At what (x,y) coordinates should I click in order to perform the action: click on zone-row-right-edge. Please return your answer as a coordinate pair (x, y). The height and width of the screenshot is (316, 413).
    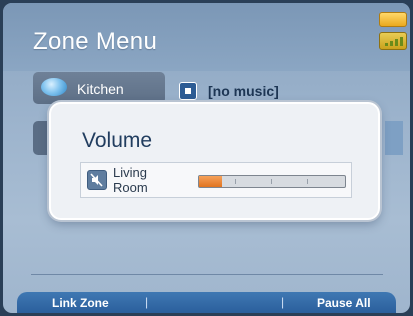
    Looking at the image, I should click on (394, 138).